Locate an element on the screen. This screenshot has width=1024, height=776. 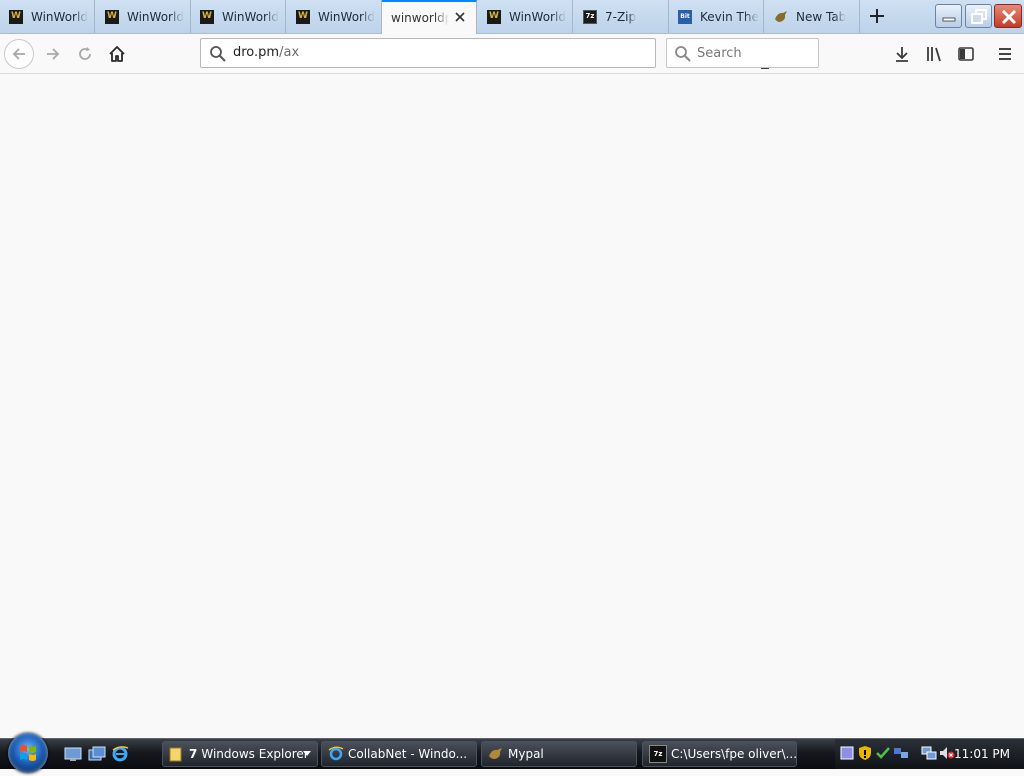
network-app-icon is located at coordinates (901, 753).